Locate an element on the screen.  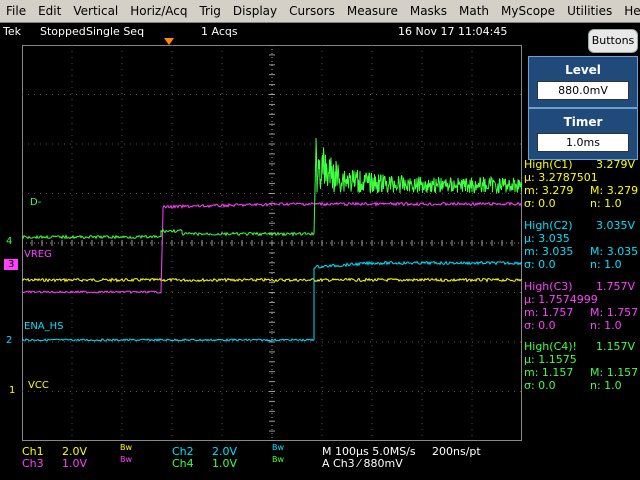
trigger-readout: A Ch3 ⁄ 880mV is located at coordinates (362, 463).